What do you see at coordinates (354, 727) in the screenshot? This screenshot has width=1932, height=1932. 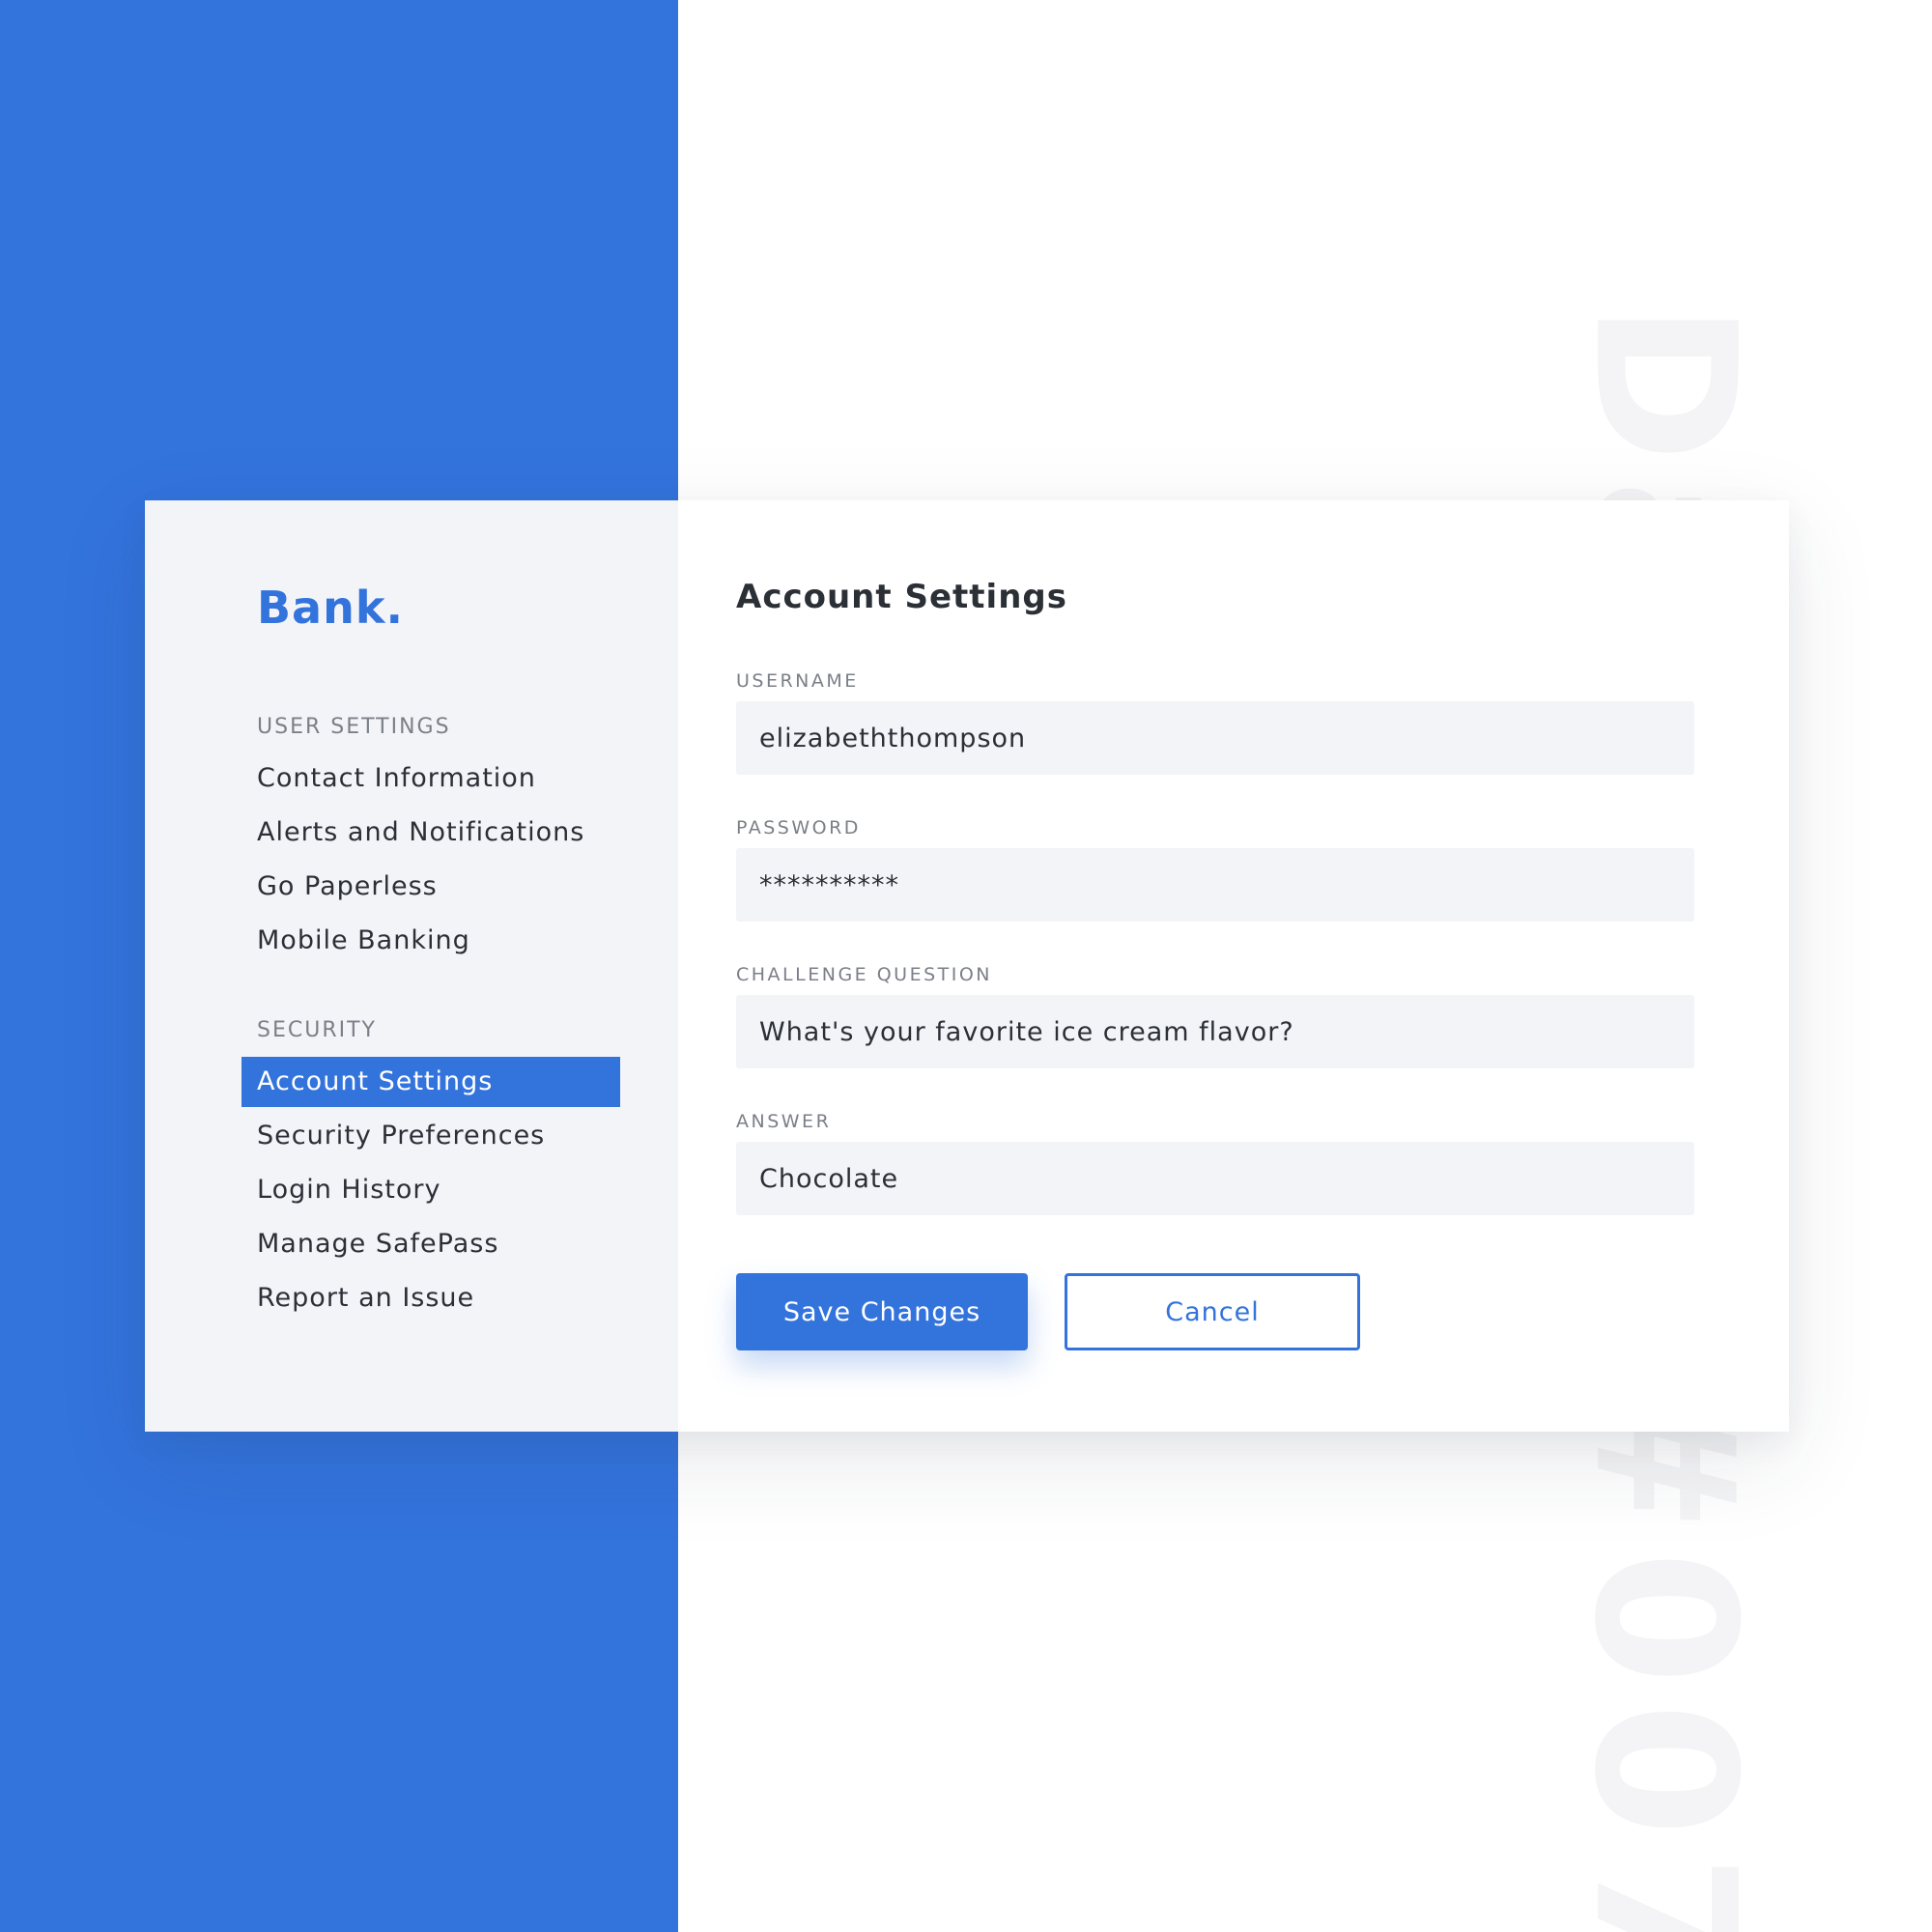 I see `sidebar-section-user-settings: USER SETTINGS` at bounding box center [354, 727].